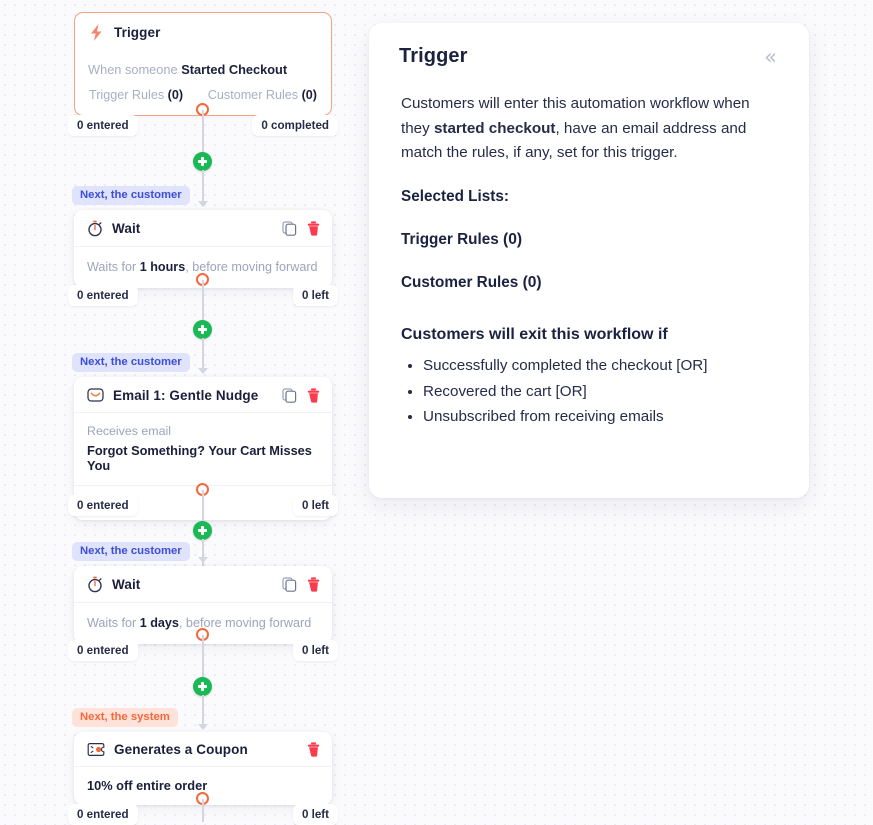 This screenshot has height=825, width=873. Describe the element at coordinates (452, 239) in the screenshot. I see `panel-trigger-rules-label: Trigger Rules` at that location.